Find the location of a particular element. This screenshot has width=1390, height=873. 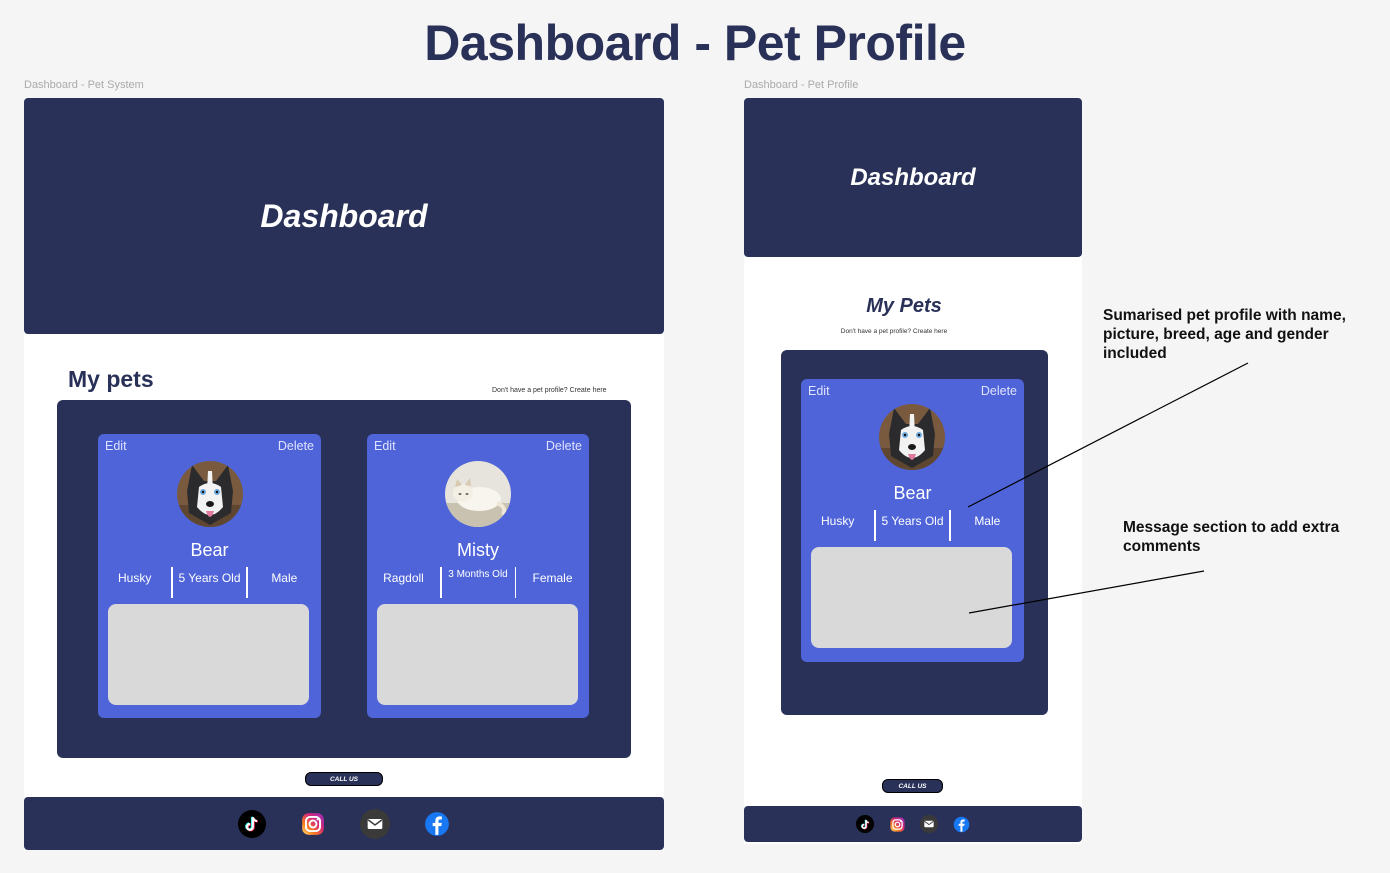

ragdoll-photo is located at coordinates (478, 494).